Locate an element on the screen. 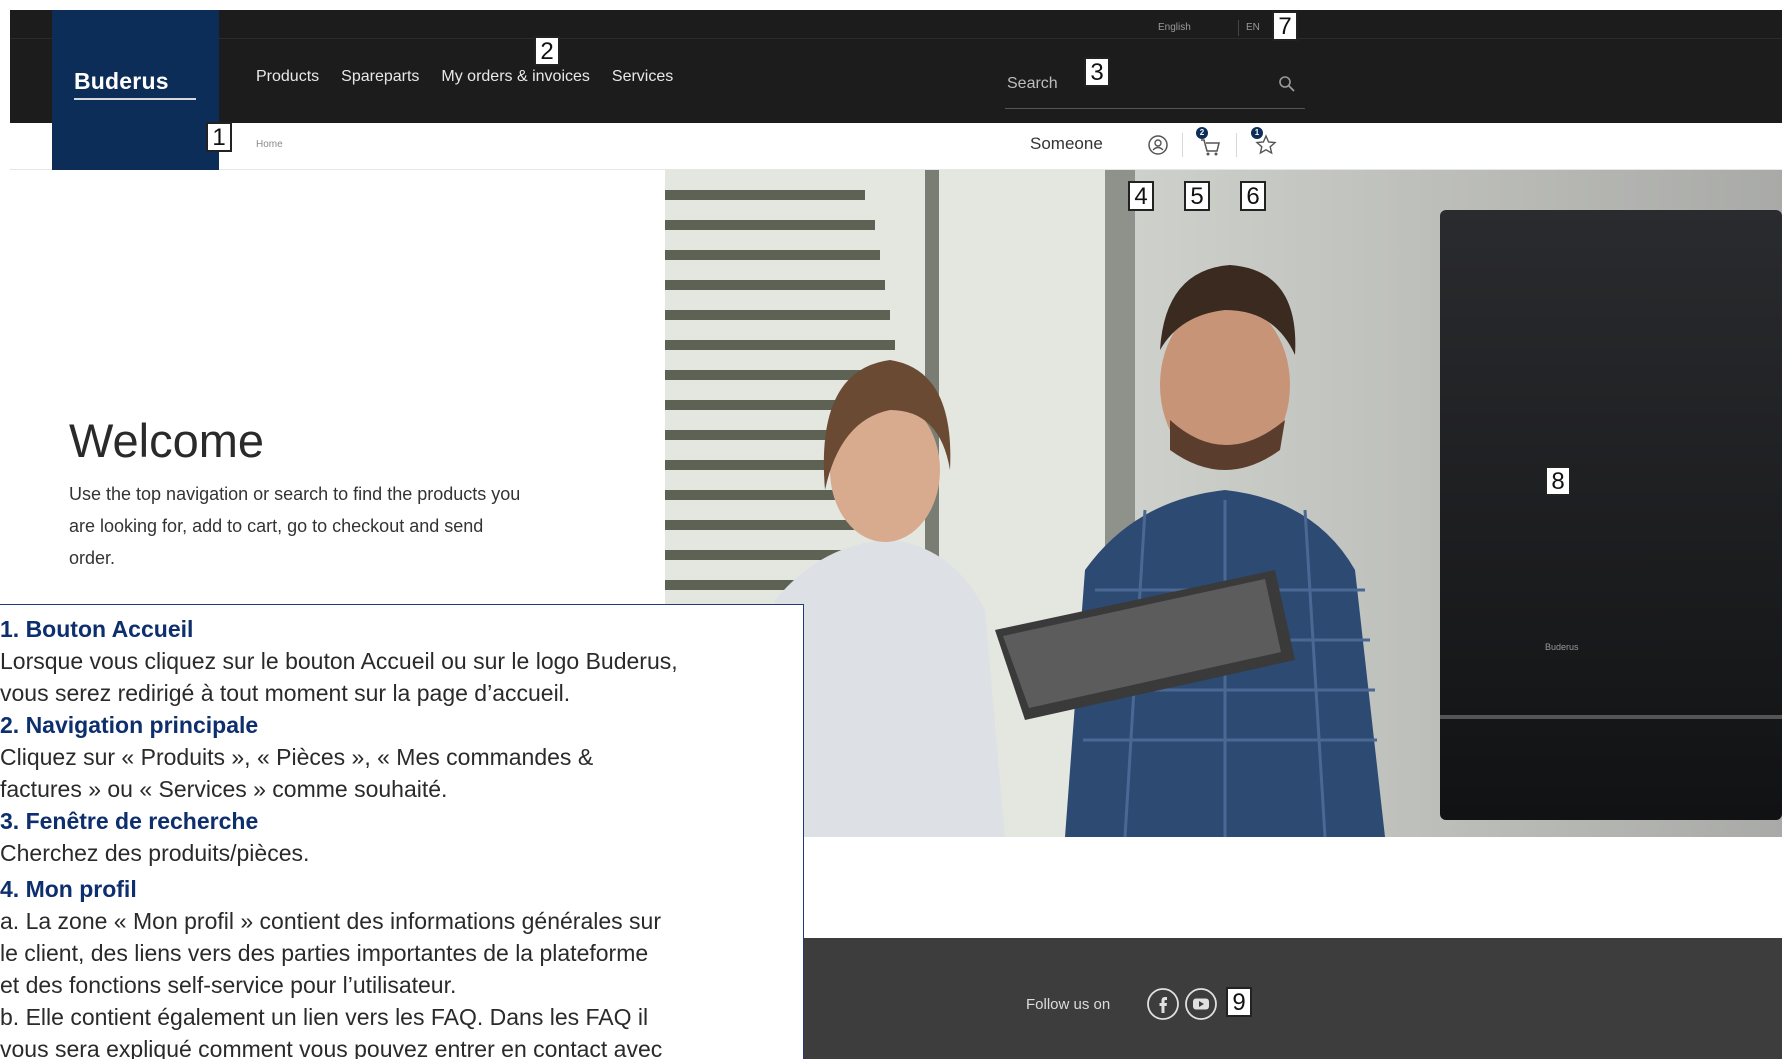 The height and width of the screenshot is (1059, 1782). marker-8: 8 is located at coordinates (1558, 481).